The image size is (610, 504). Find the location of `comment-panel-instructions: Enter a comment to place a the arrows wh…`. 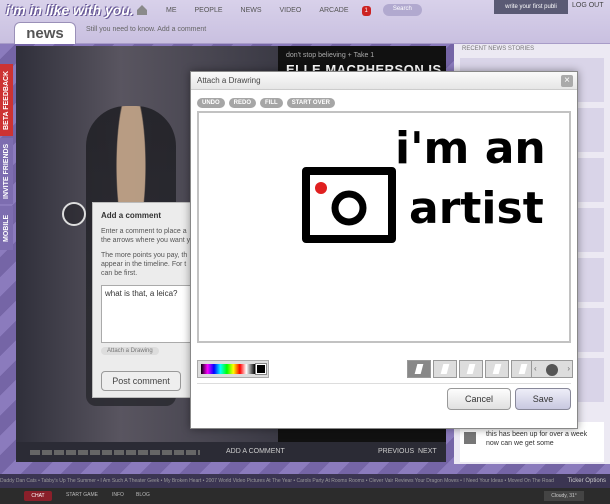

comment-panel-instructions: Enter a comment to place a the arrows wh… is located at coordinates (146, 236).